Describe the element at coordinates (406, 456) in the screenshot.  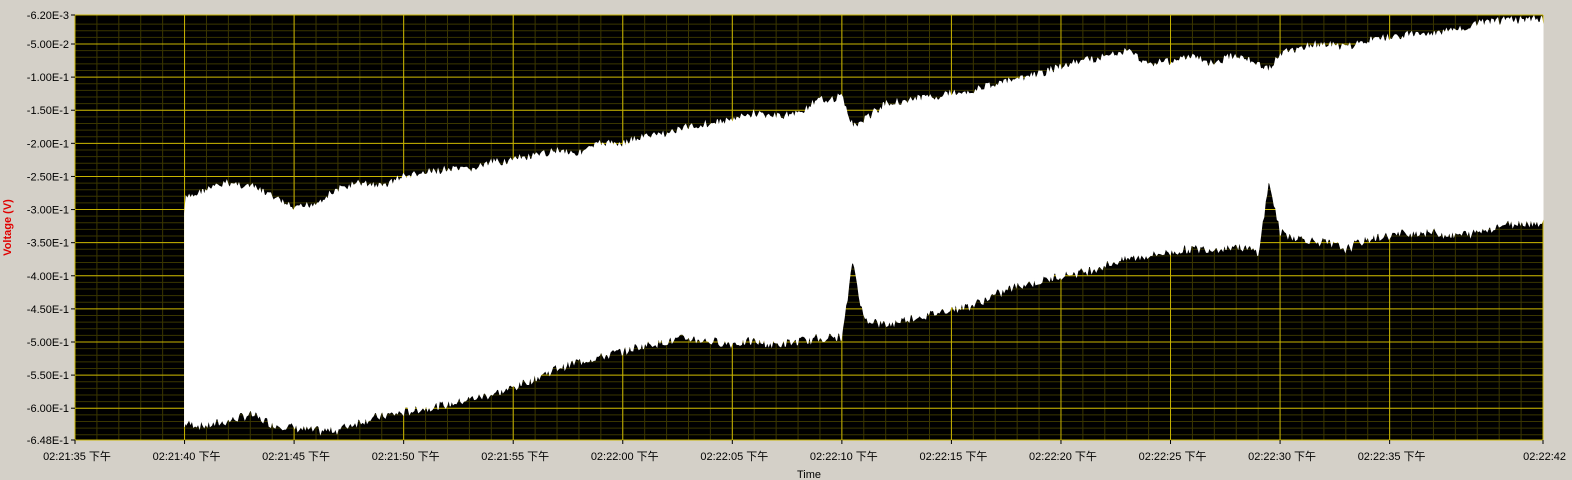
I see `x-tick-label: 02:21:50 下午` at that location.